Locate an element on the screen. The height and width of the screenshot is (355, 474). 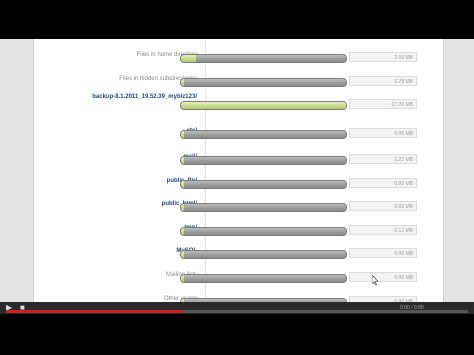
usage-row: tmp/0.12 MB is located at coordinates (238, 233).